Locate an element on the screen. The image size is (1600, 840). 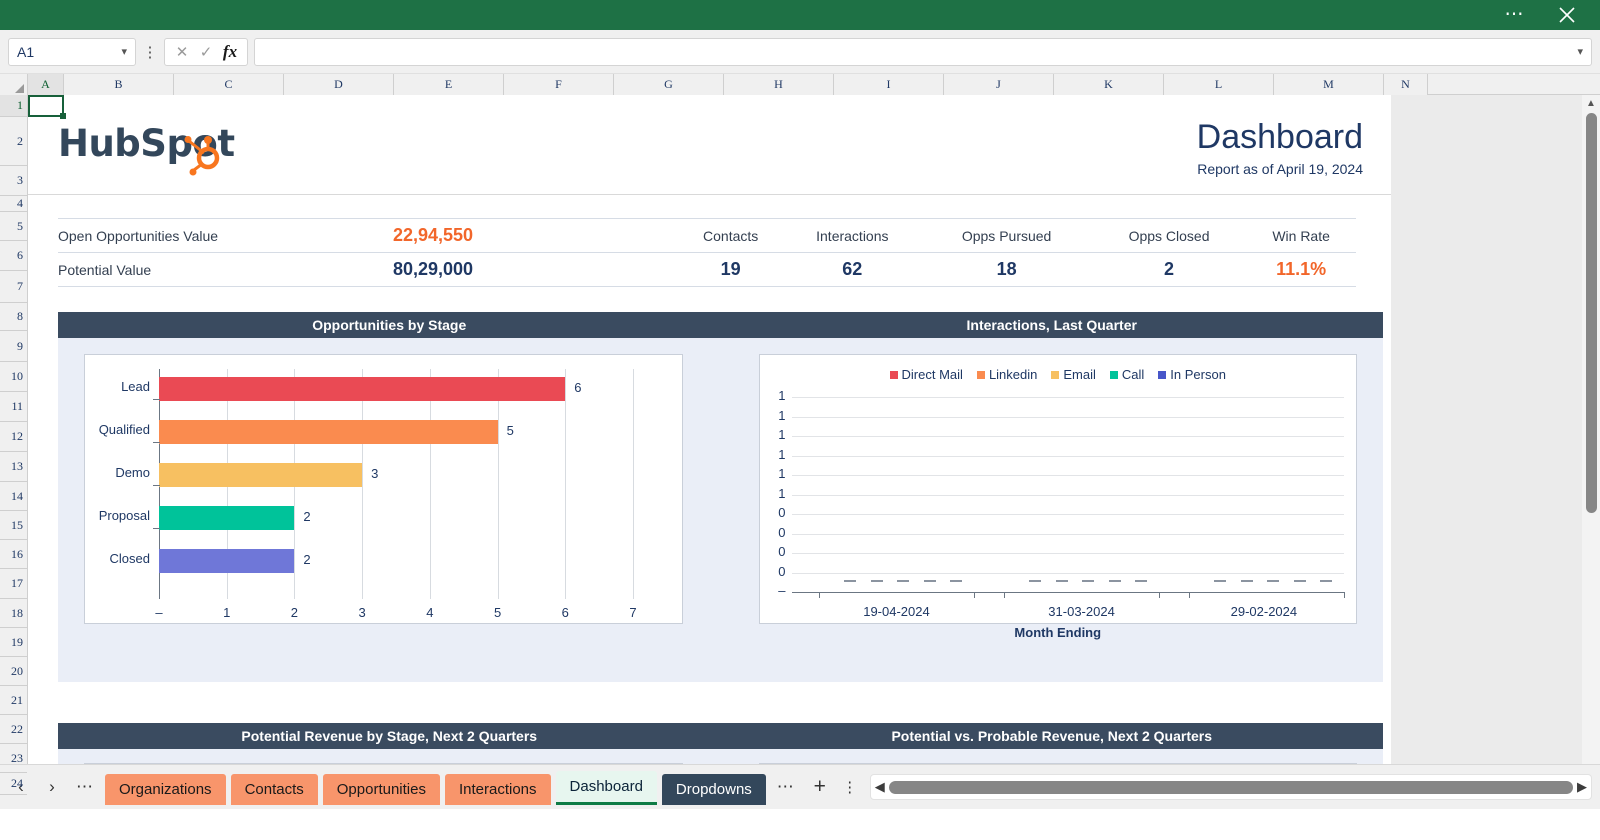
bar-group-proposal: Proposal 2 is located at coordinates (205, 518).